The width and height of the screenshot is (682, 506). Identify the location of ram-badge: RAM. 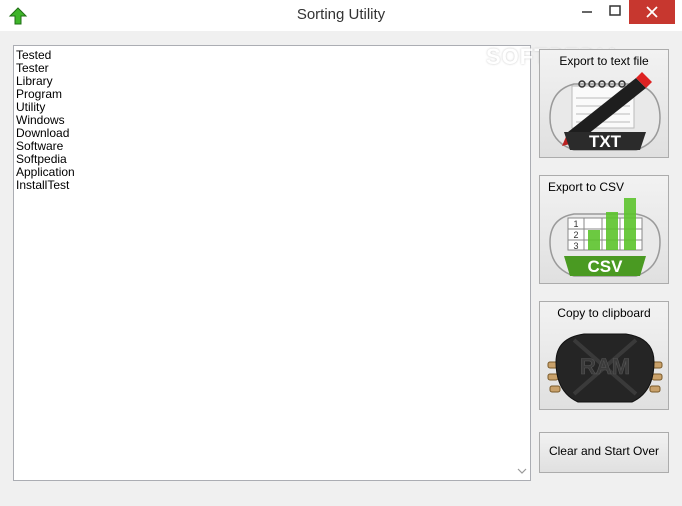
(605, 366).